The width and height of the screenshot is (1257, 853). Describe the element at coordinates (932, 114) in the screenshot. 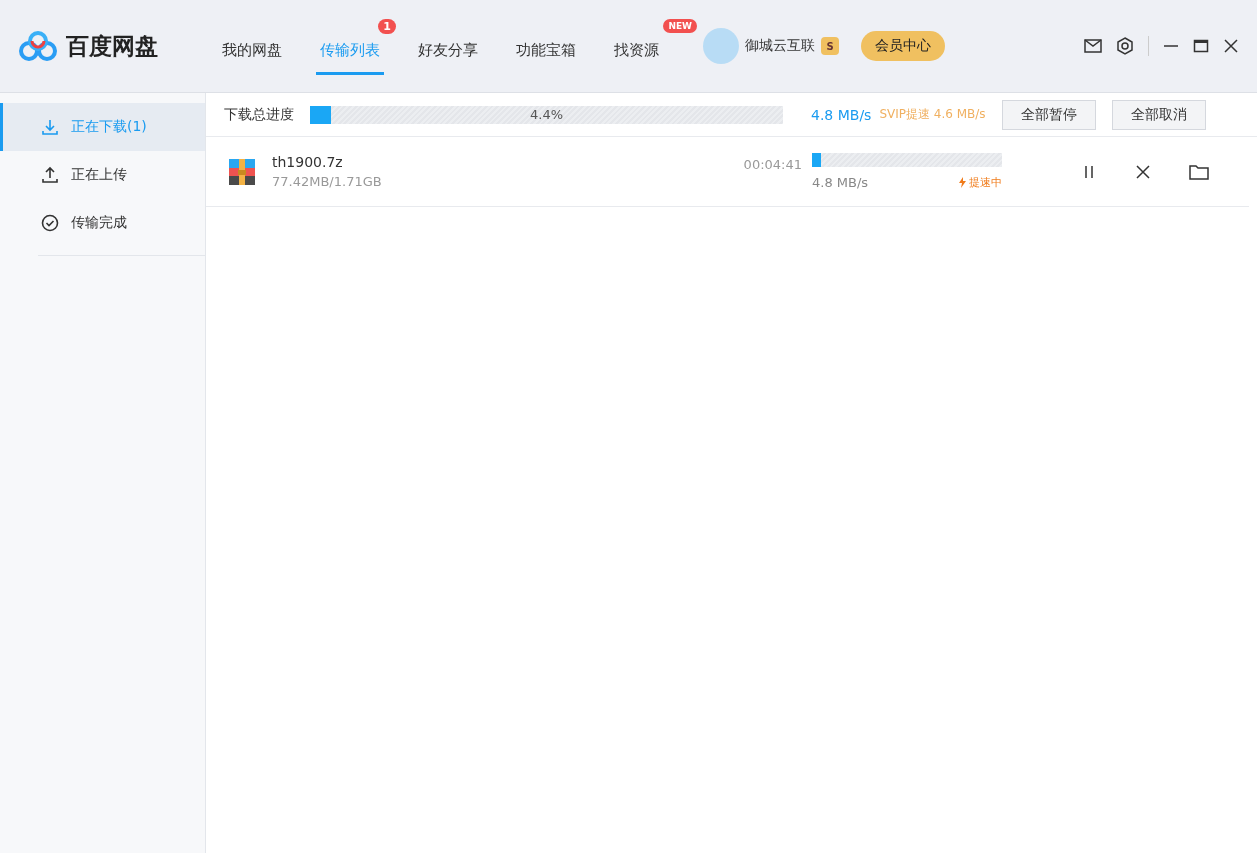

I see `svip-speed: SVIP提速 4.6 MB/s` at that location.